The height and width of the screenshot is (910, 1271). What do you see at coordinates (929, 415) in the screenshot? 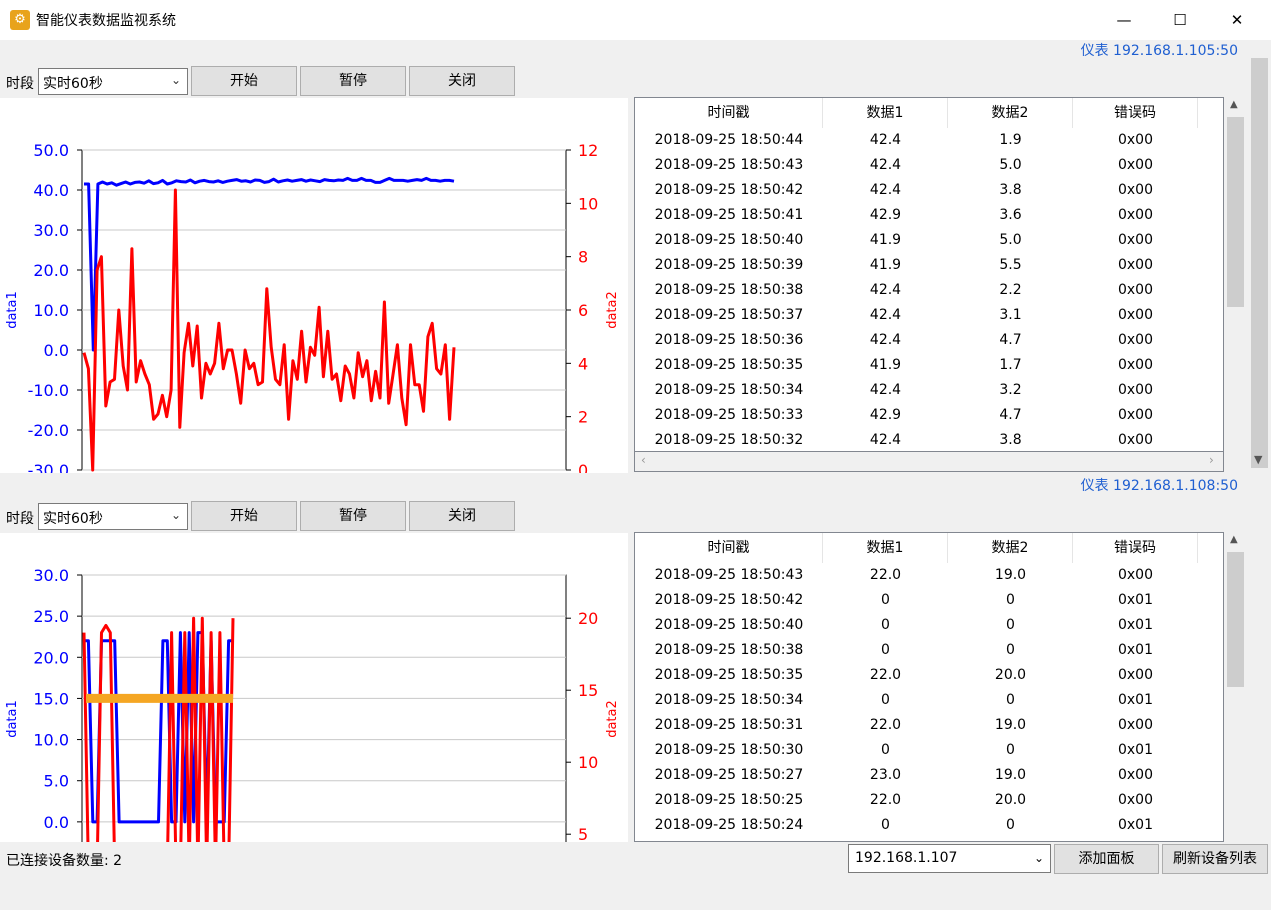
I see `table-row: 2018-09-25 18:50:33 42.9 4.7 0x00` at bounding box center [929, 415].